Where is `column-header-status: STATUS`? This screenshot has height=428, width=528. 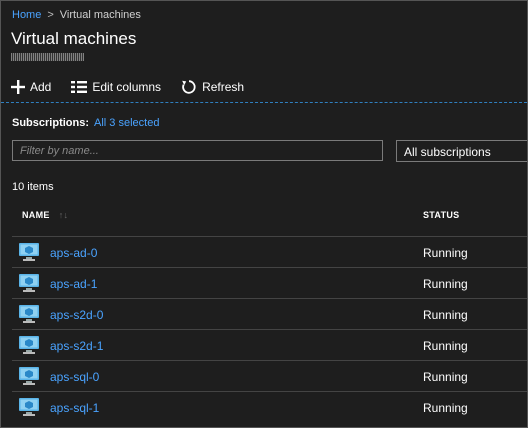 column-header-status: STATUS is located at coordinates (441, 215).